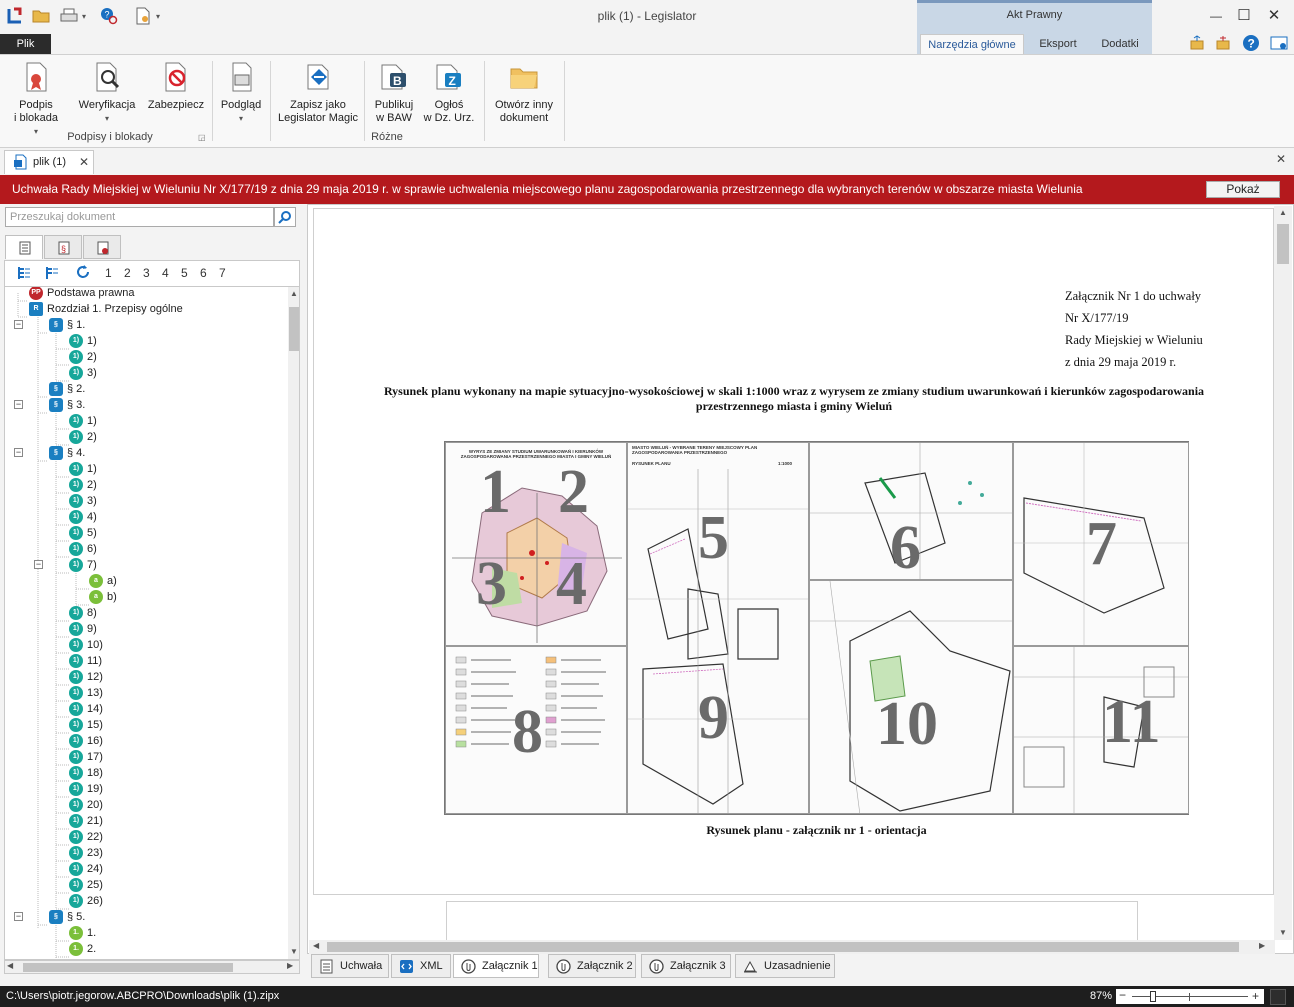  Describe the element at coordinates (972, 44) in the screenshot. I see `tab-main-tools: Narzędzia główne` at that location.